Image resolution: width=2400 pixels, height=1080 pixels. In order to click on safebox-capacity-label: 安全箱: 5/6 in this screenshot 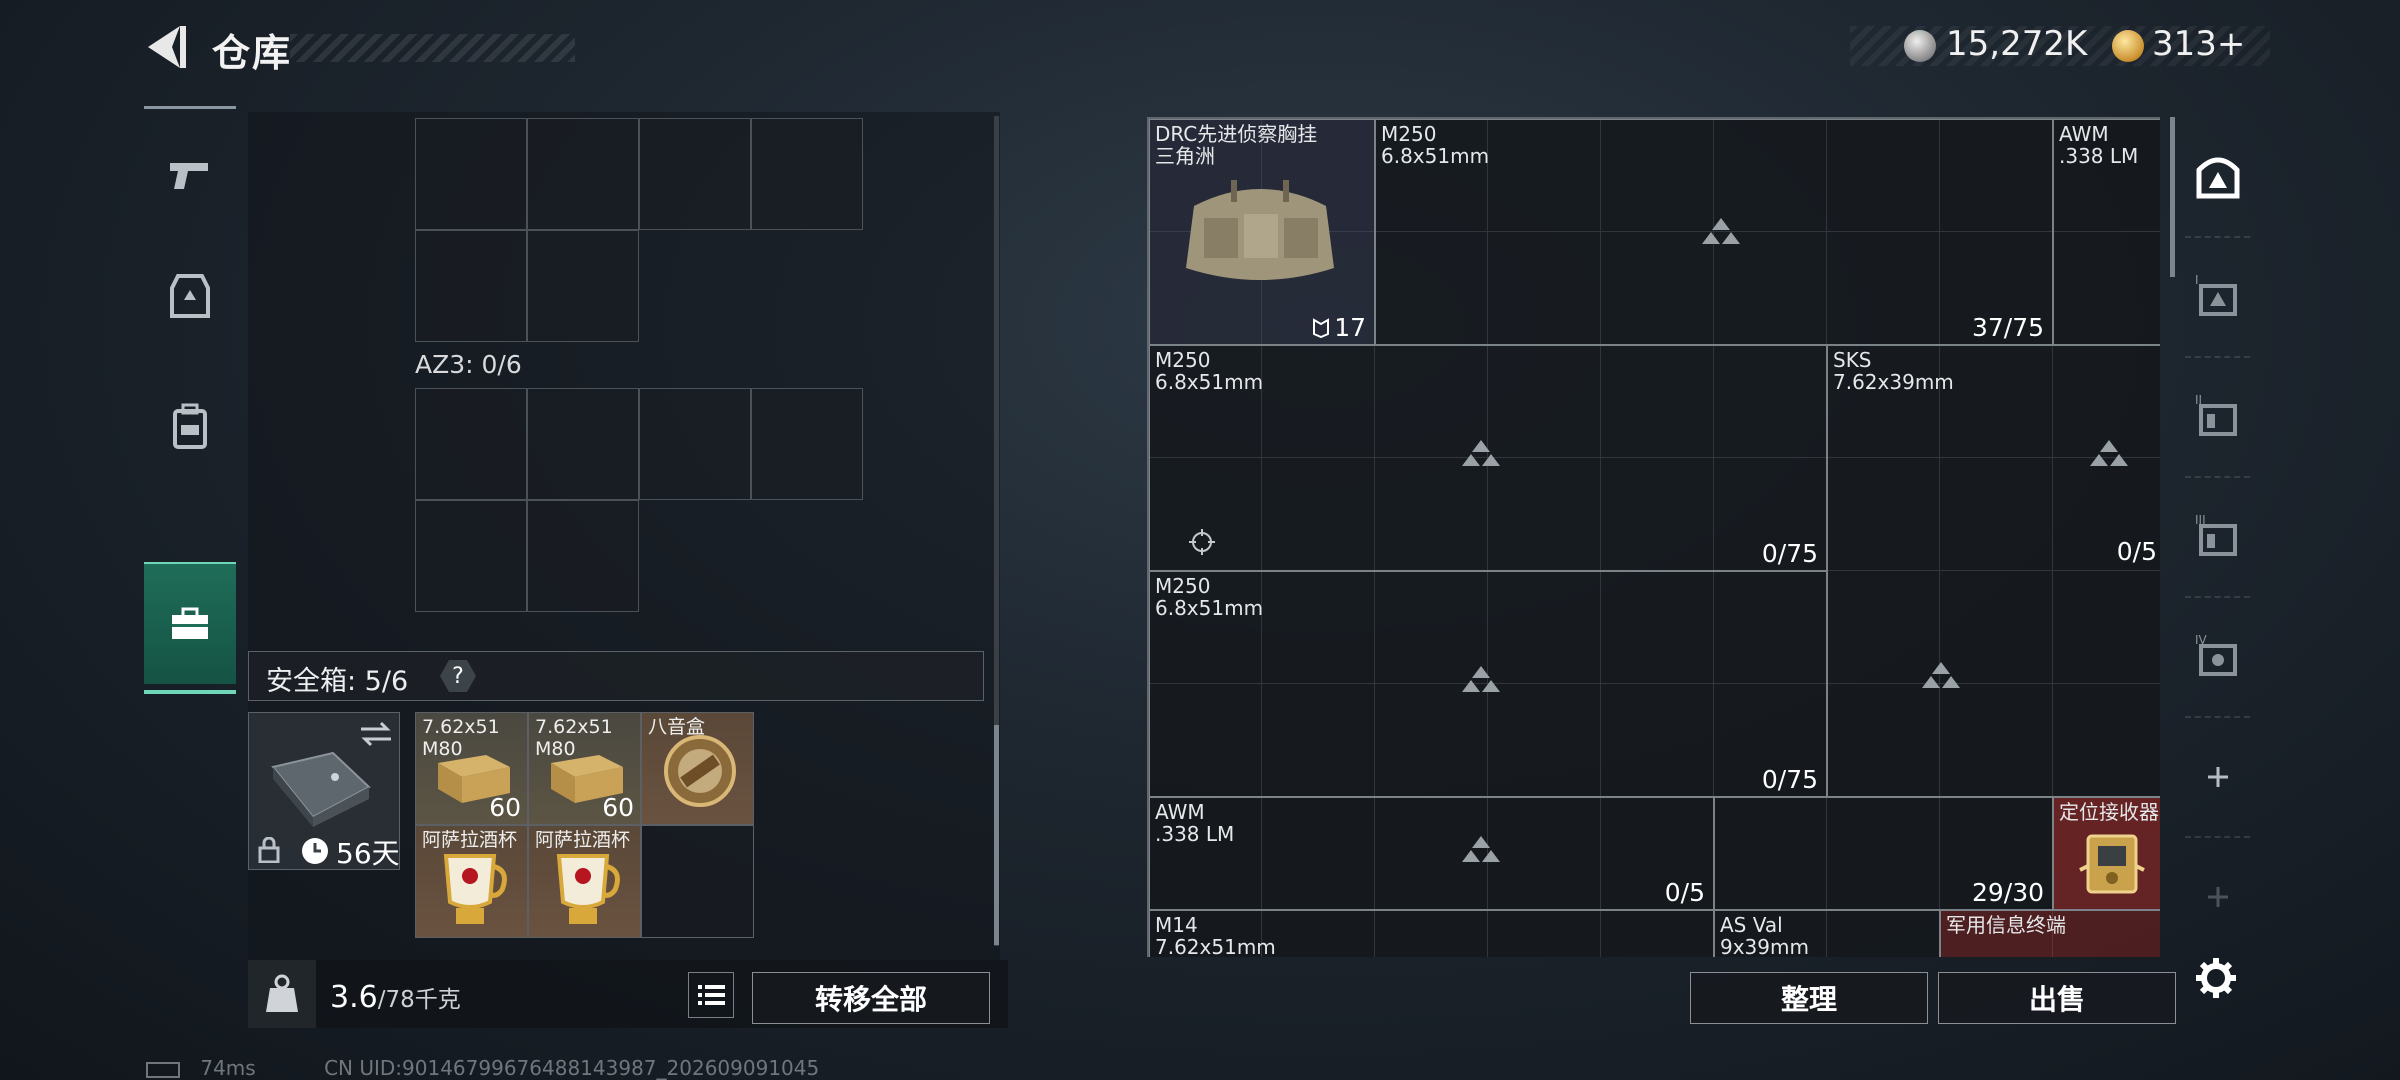, I will do `click(337, 681)`.